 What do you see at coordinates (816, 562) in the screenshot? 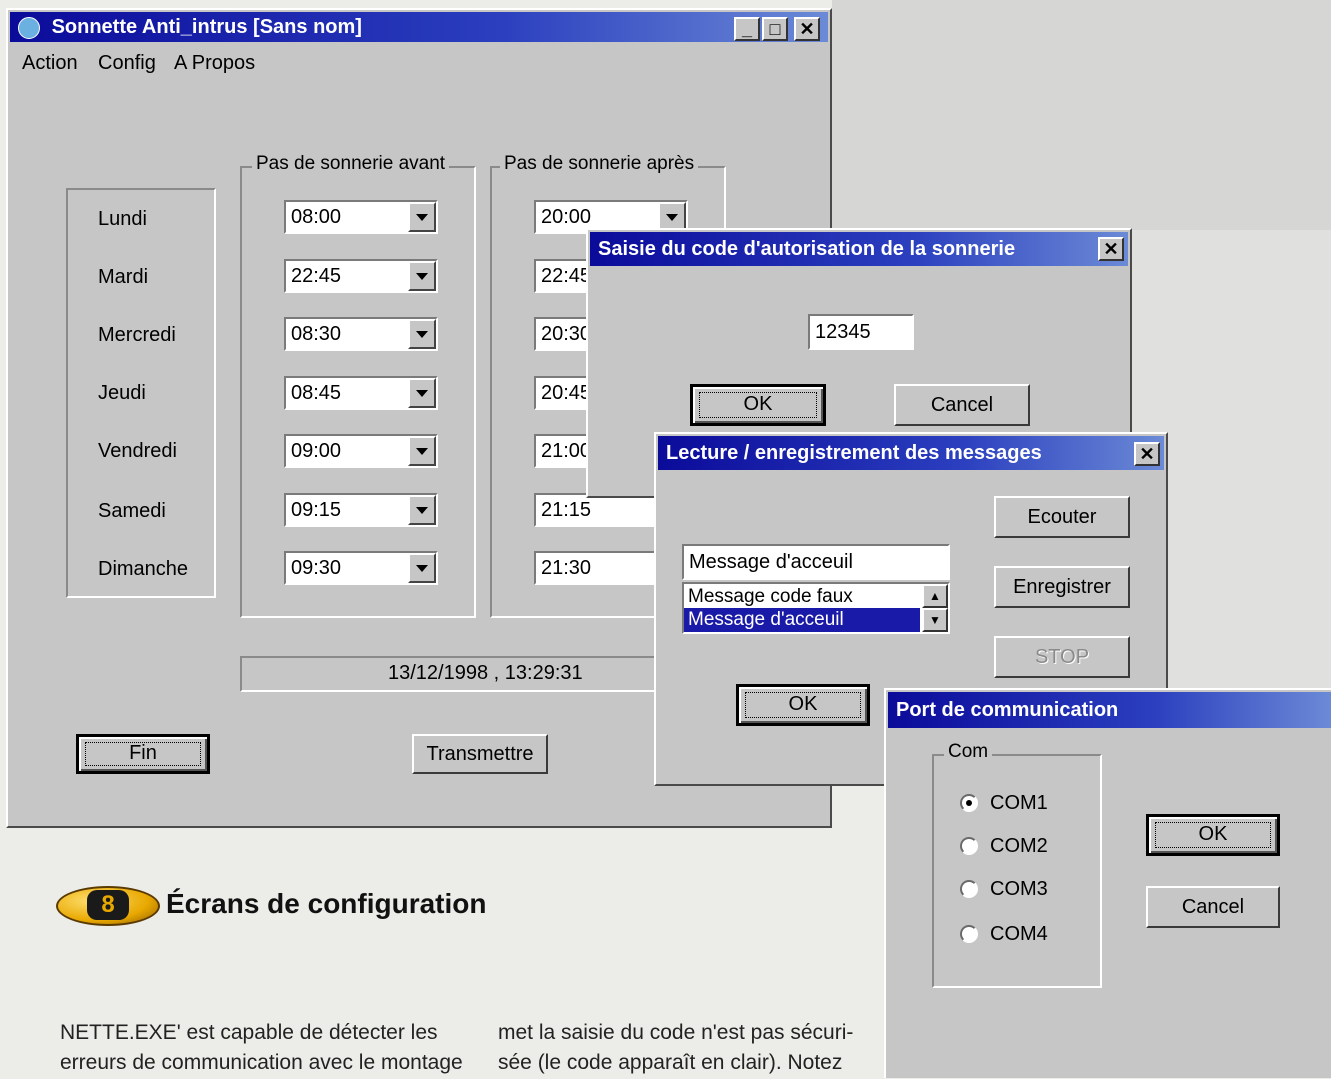
I see `message-combo-input: Message d'acceuil` at bounding box center [816, 562].